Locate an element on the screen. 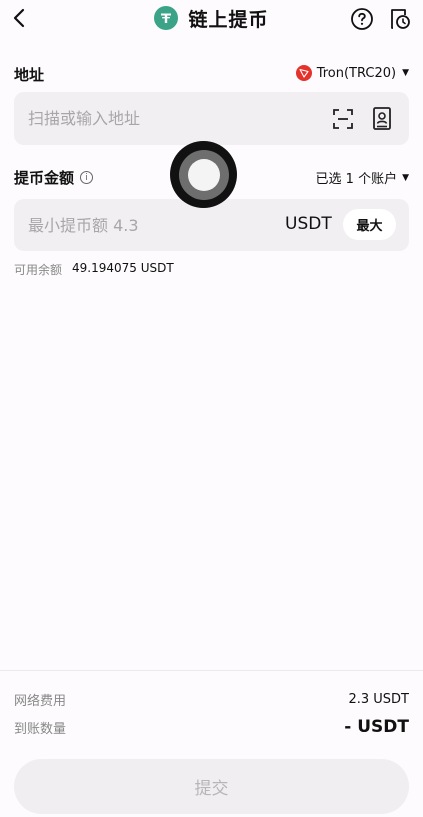 This screenshot has width=423, height=817. header: 链上提币 is located at coordinates (211, 19).